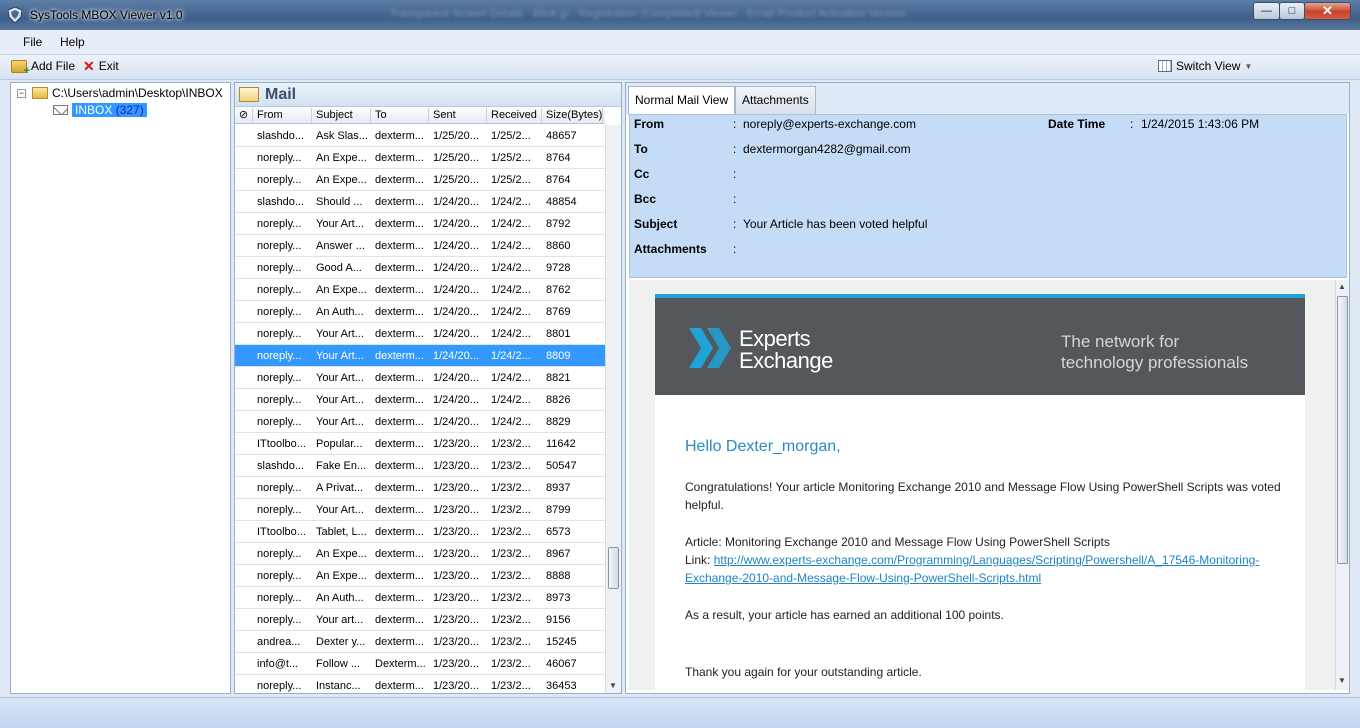  What do you see at coordinates (1208, 66) in the screenshot?
I see `switch-view-label: Switch View` at bounding box center [1208, 66].